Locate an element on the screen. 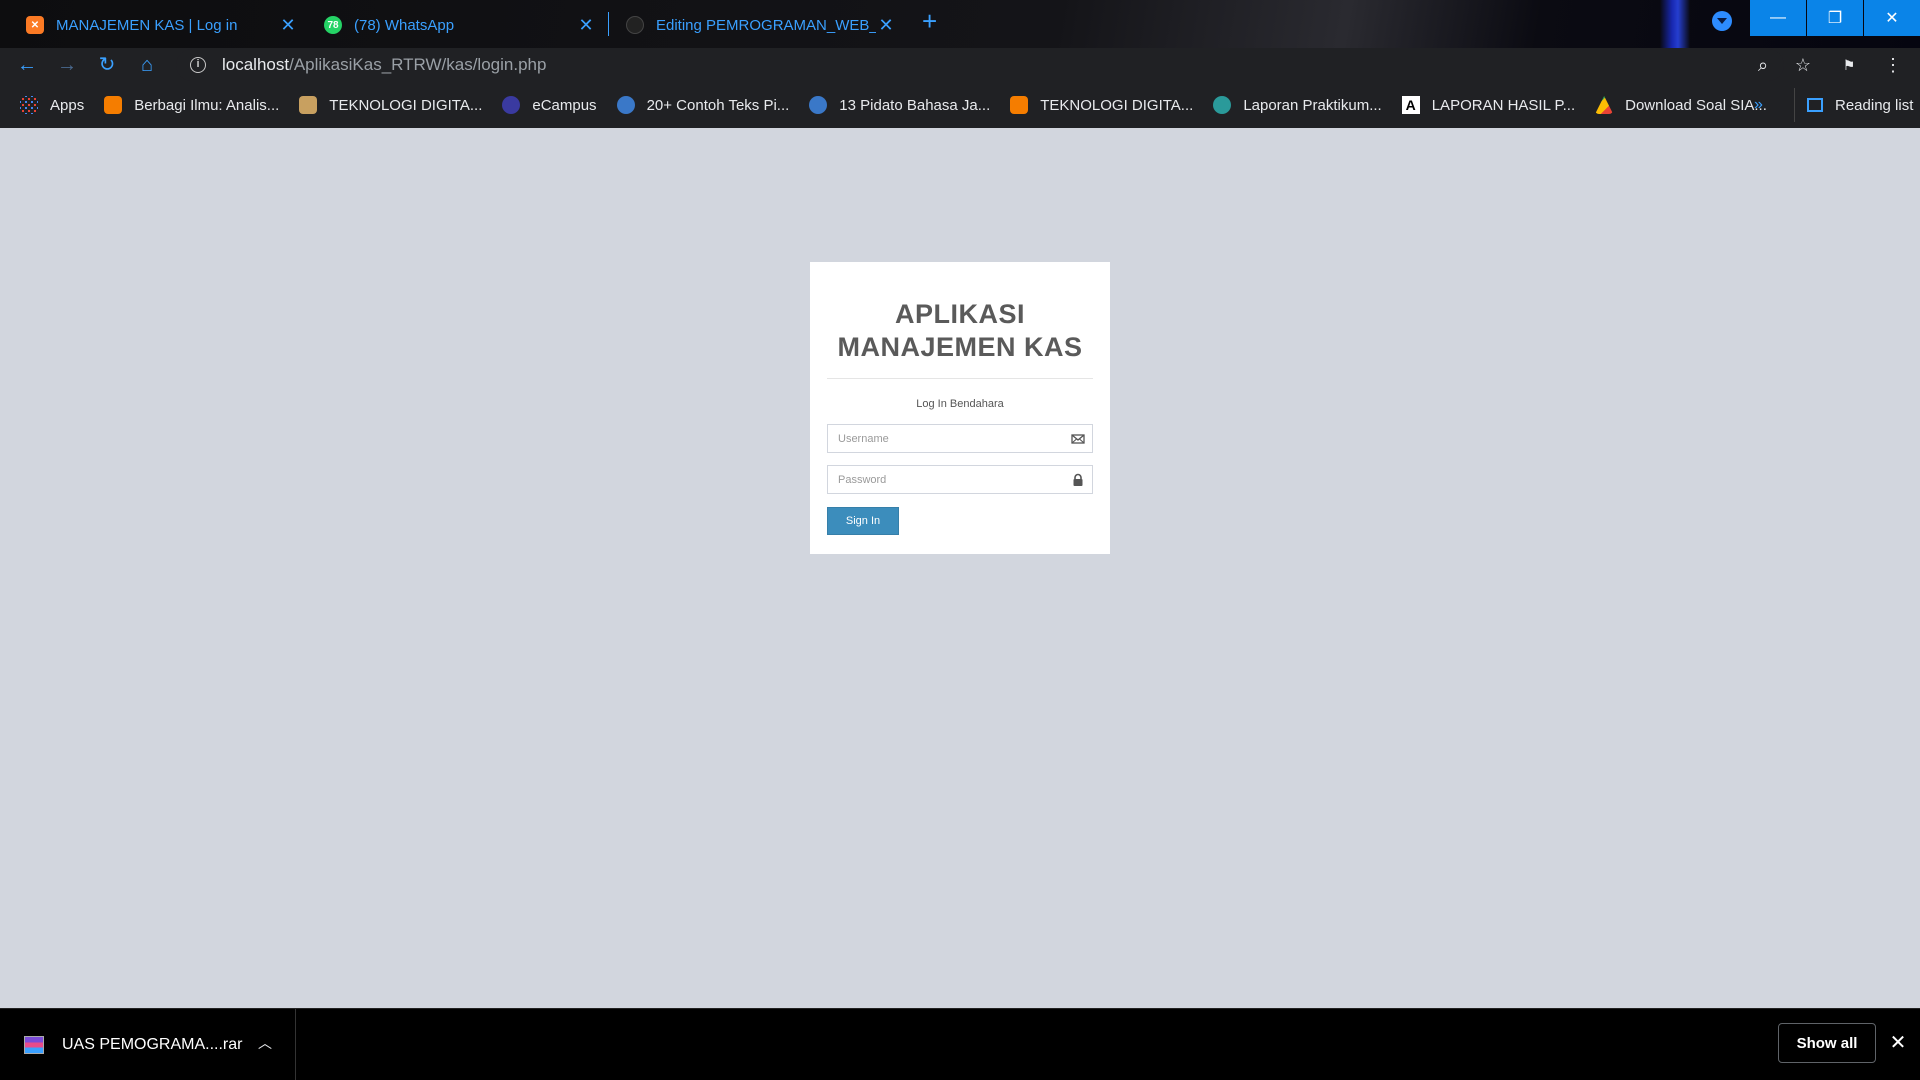 Image resolution: width=1920 pixels, height=1080 pixels. username-input is located at coordinates (960, 438).